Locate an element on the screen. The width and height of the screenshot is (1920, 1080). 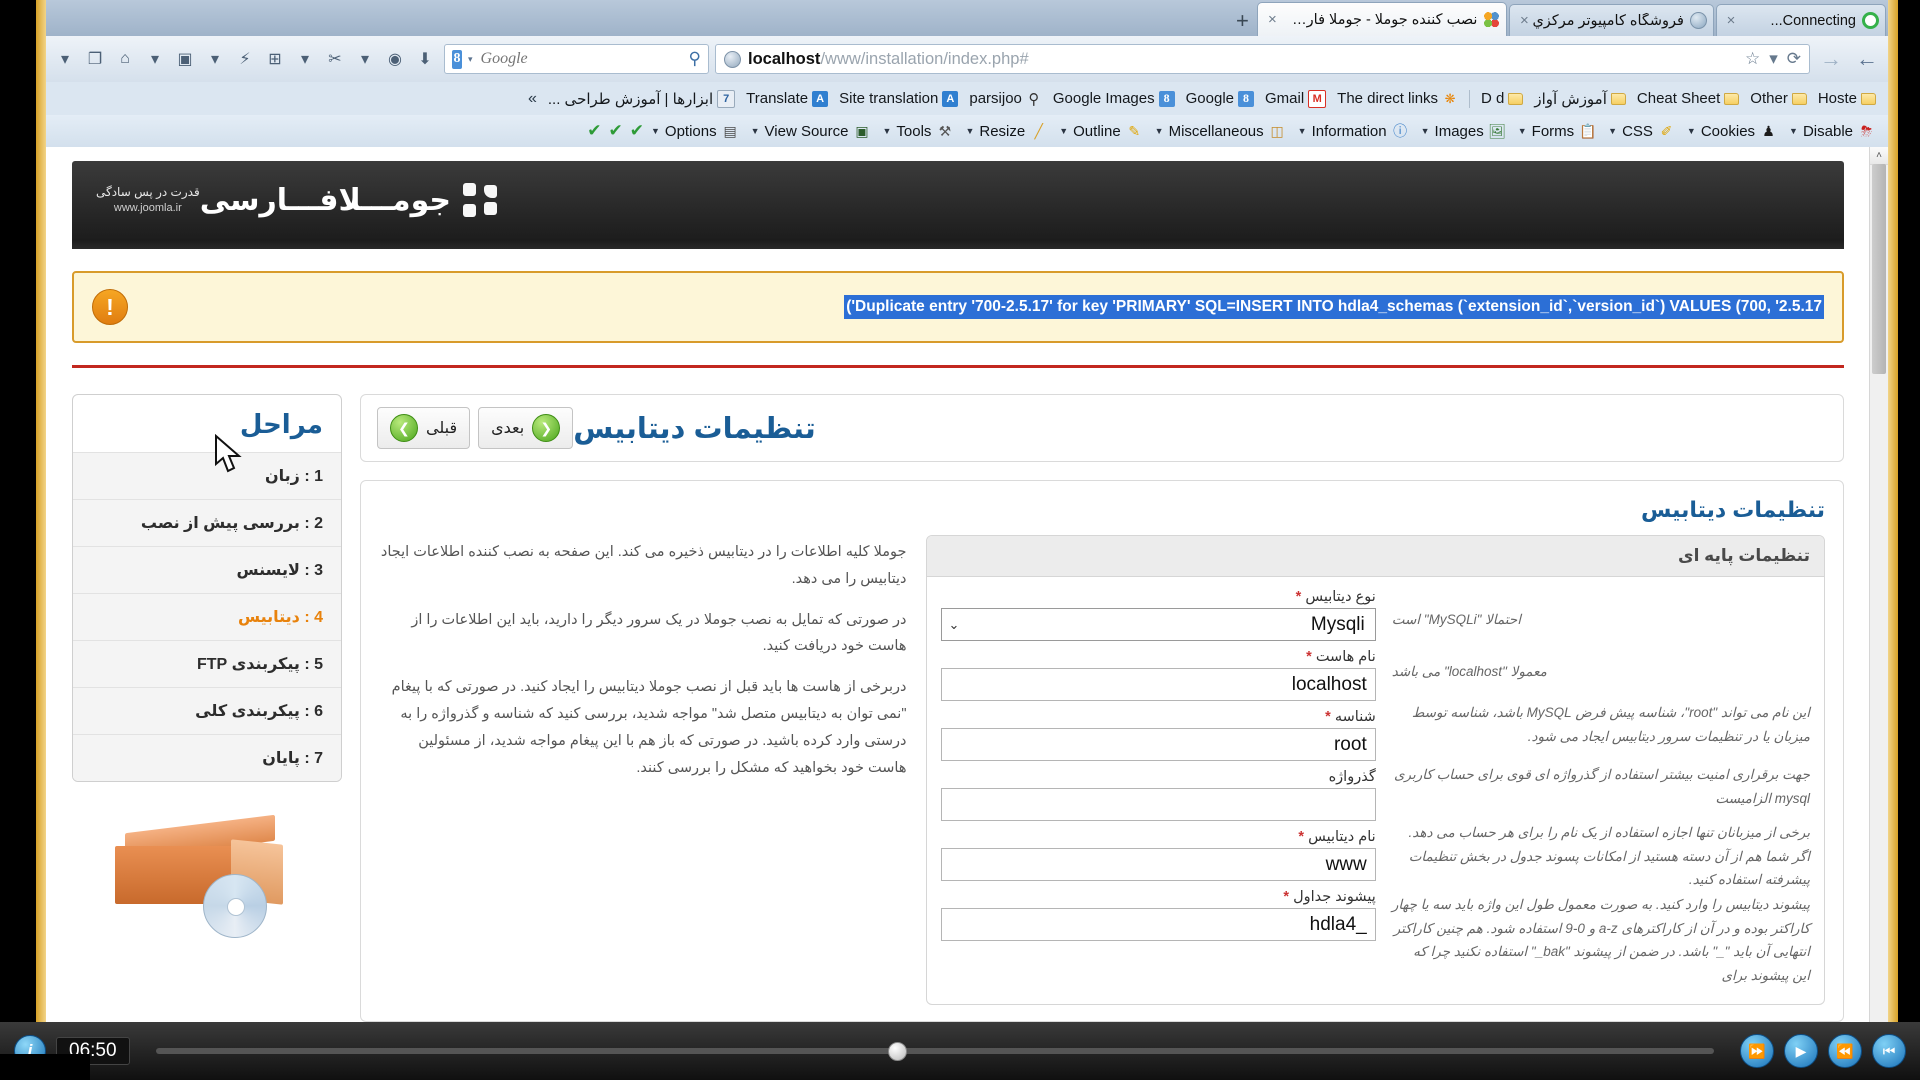
webdev-view-source-menu: ▣ View Source ▼ is located at coordinates (811, 131).